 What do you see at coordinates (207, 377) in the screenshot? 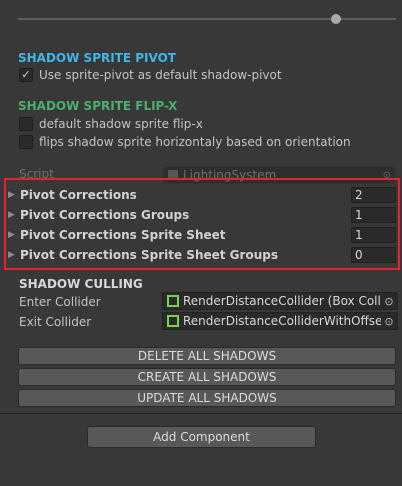
I see `create-all-shadows-button: CREATE ALL SHADOWS` at bounding box center [207, 377].